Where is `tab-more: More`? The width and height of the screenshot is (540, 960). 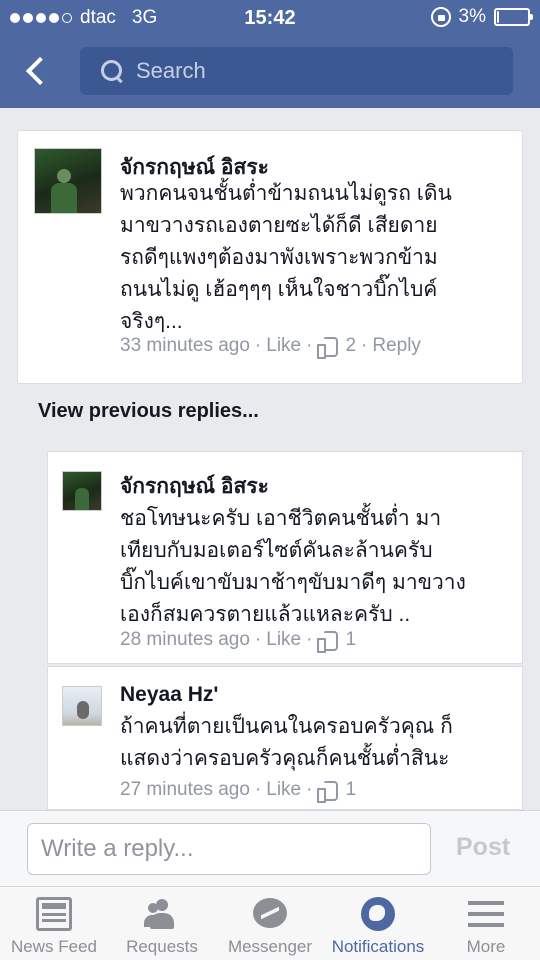
tab-more: More is located at coordinates (486, 923).